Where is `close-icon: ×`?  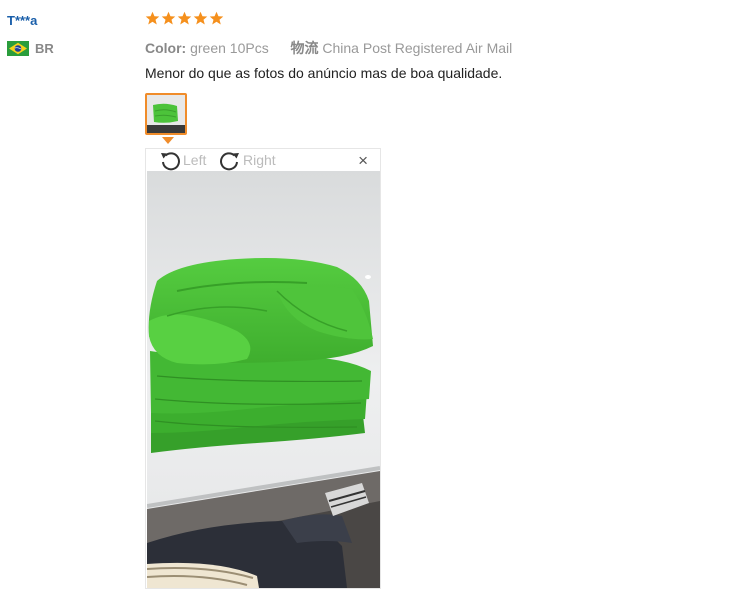
close-icon: × is located at coordinates (363, 161).